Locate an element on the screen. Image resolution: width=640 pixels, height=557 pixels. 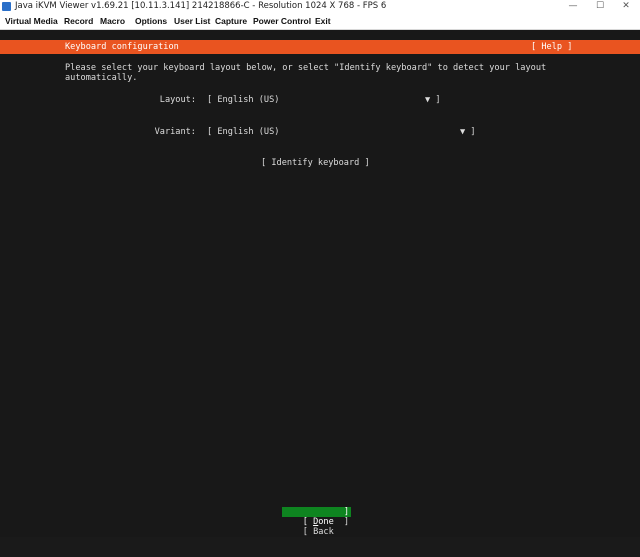
menu-macro: Macro is located at coordinates (112, 21).